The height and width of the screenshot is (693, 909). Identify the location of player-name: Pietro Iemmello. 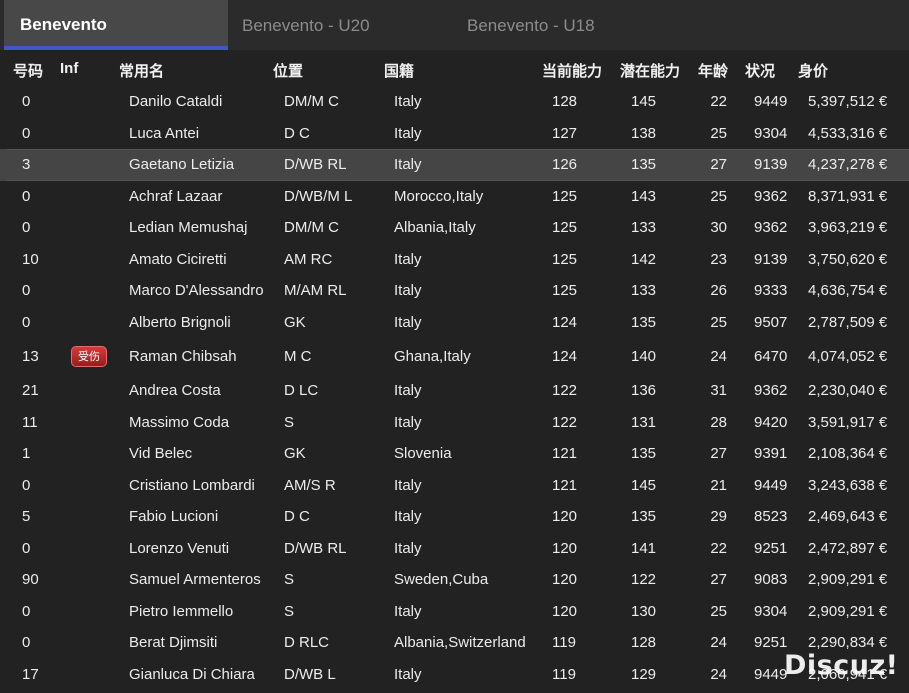
(181, 611).